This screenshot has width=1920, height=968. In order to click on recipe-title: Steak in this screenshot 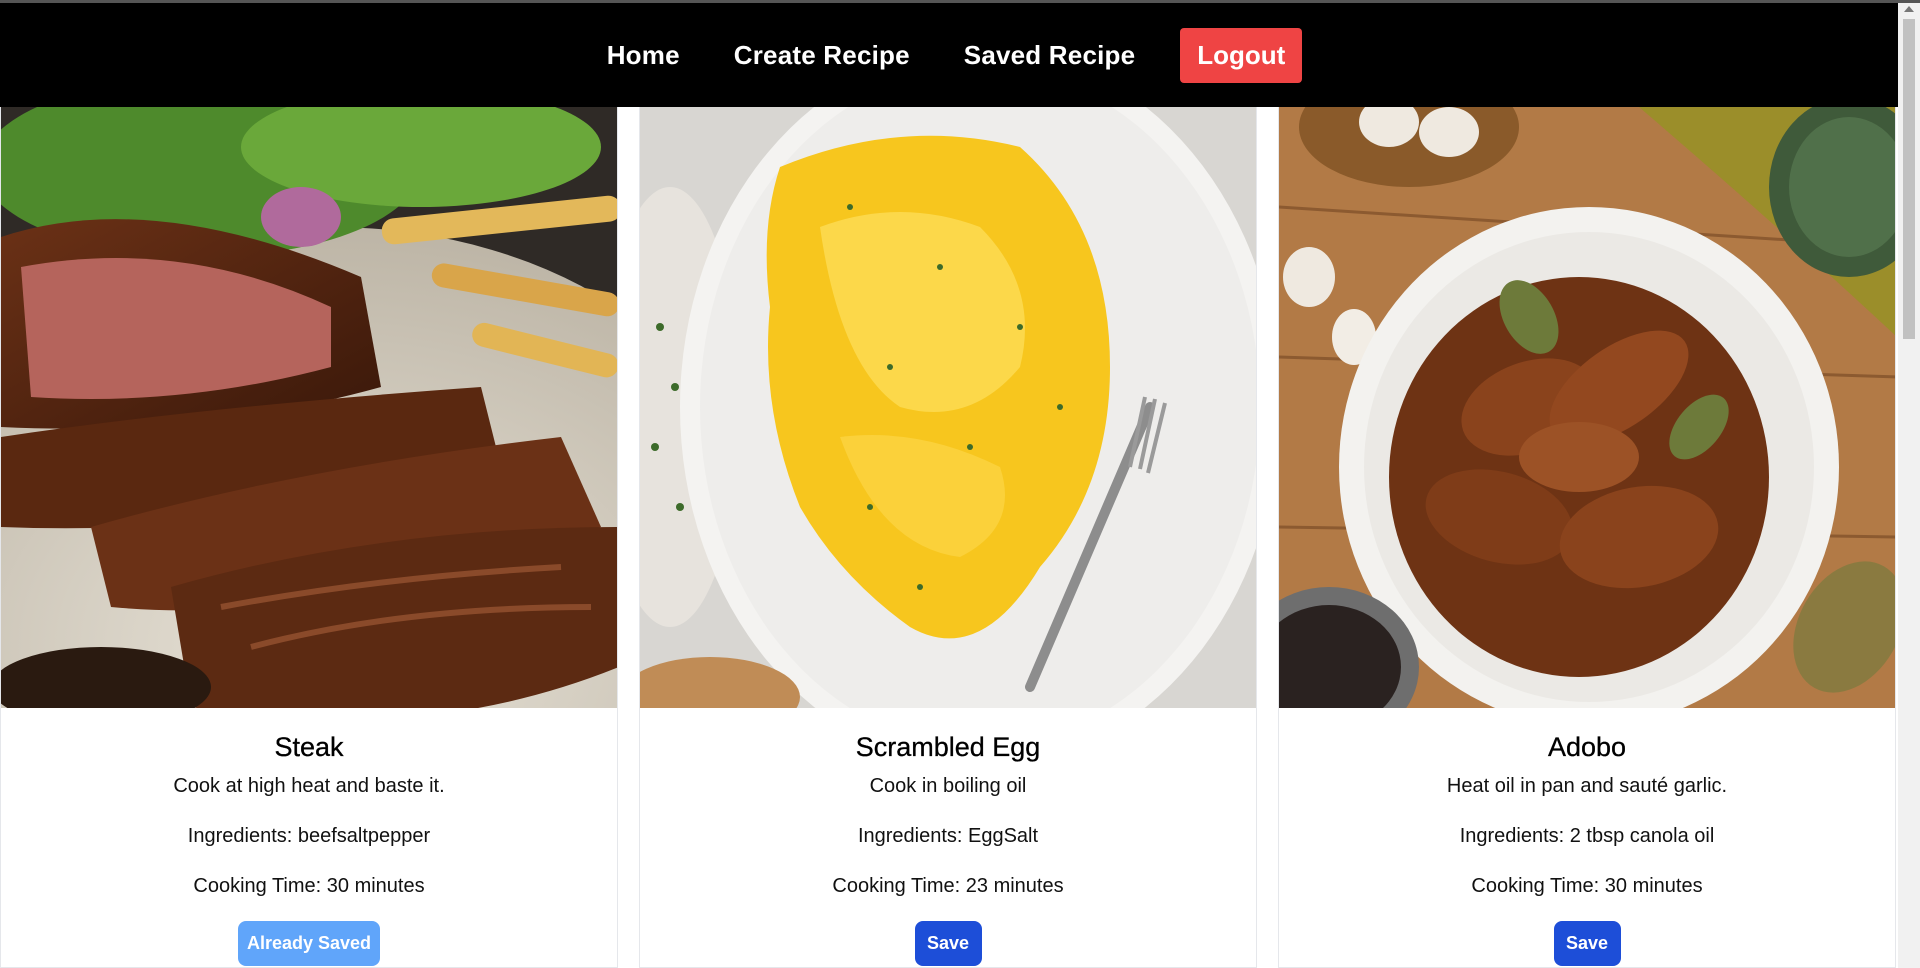, I will do `click(309, 747)`.